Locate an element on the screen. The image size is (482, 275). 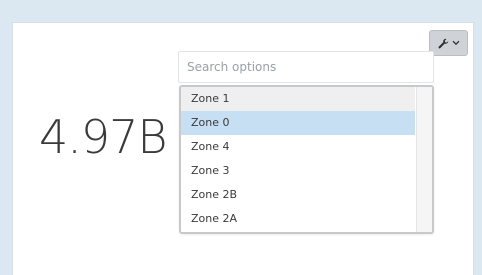
search-box is located at coordinates (306, 67).